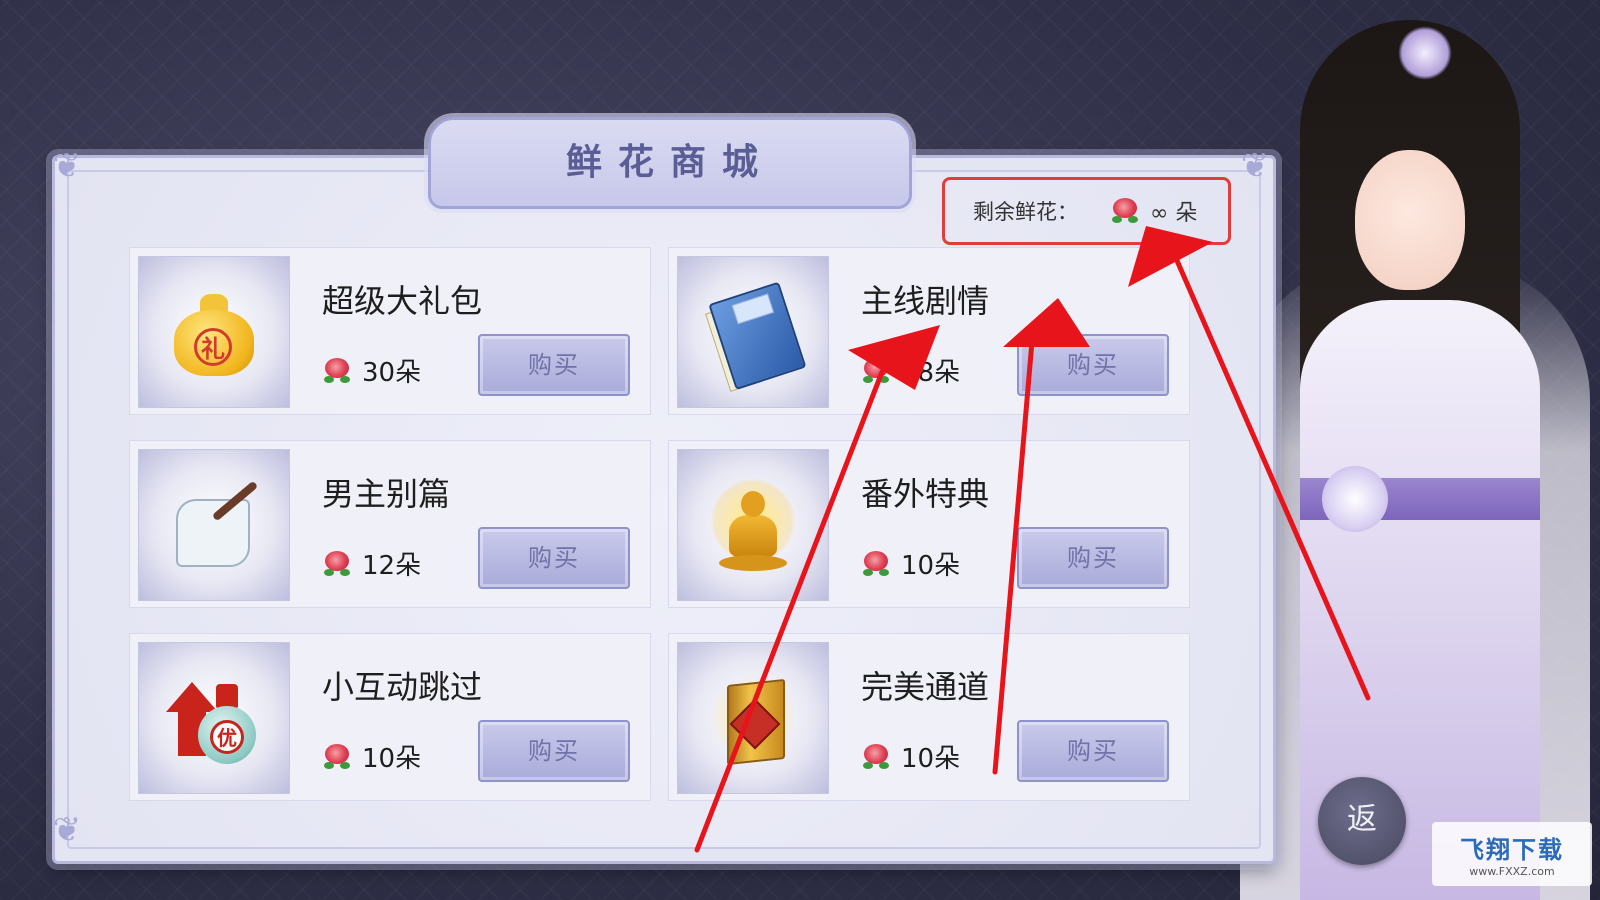 The image size is (1600, 900). I want to click on item-name: 小互动跳过, so click(402, 687).